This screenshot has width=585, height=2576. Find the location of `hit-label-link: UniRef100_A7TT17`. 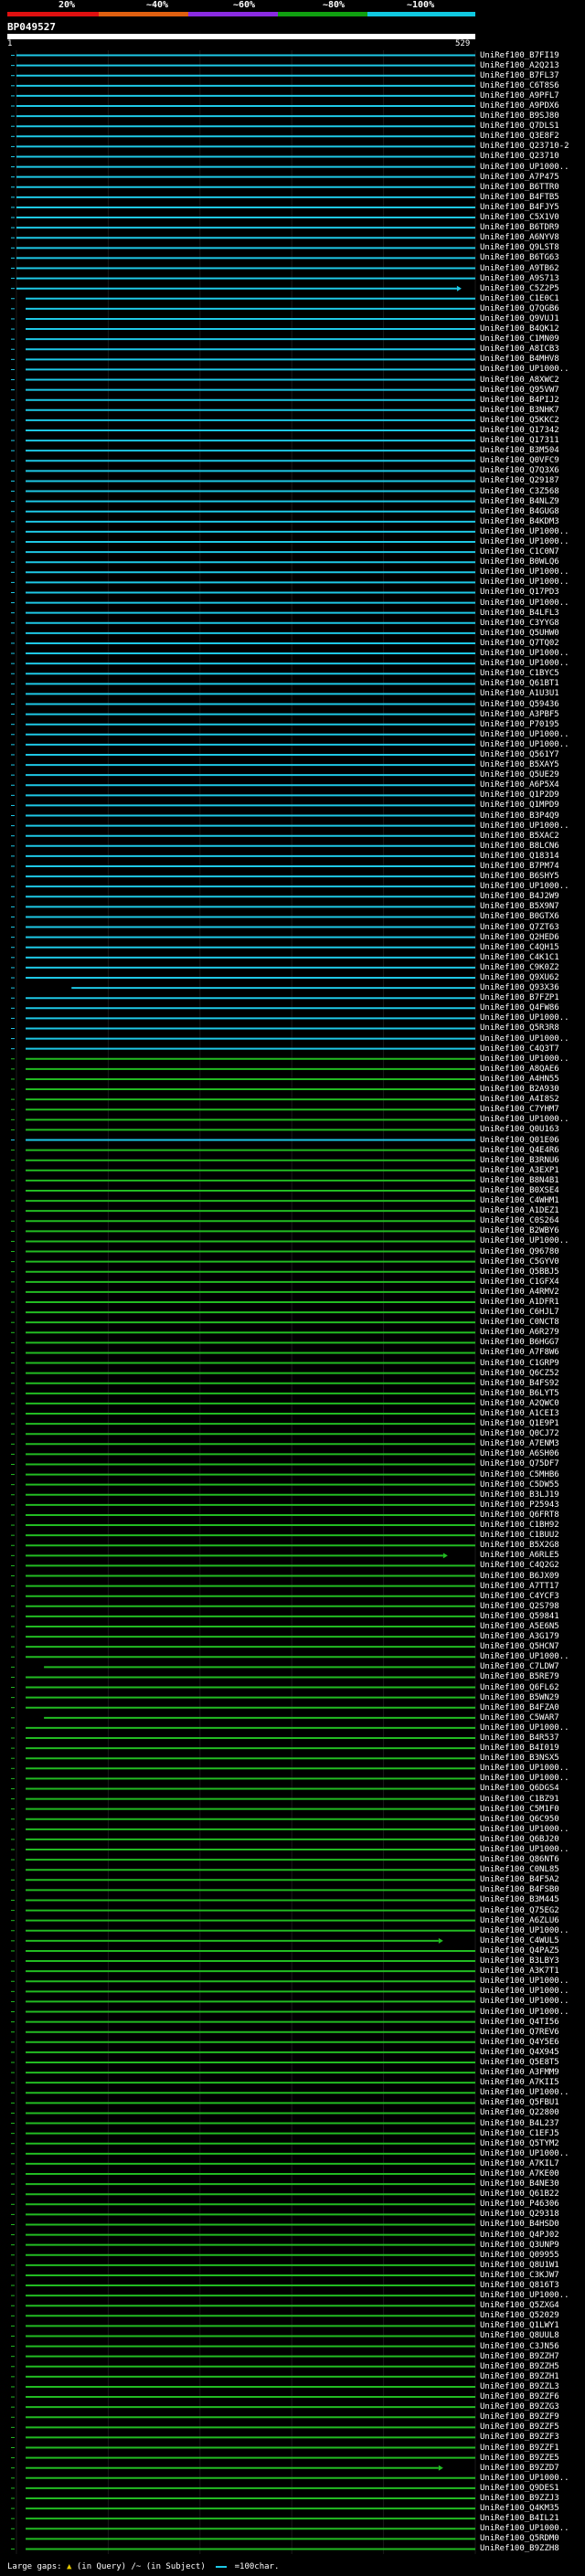

hit-label-link: UniRef100_A7TT17 is located at coordinates (519, 1586).